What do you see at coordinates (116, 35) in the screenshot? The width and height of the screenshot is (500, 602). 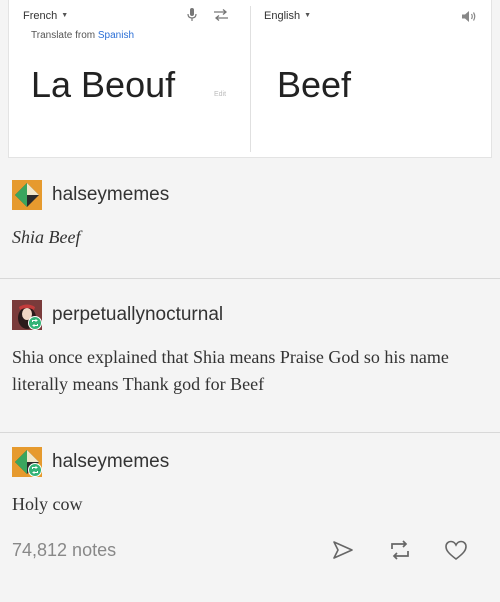 I see `detected-language: Spanish` at bounding box center [116, 35].